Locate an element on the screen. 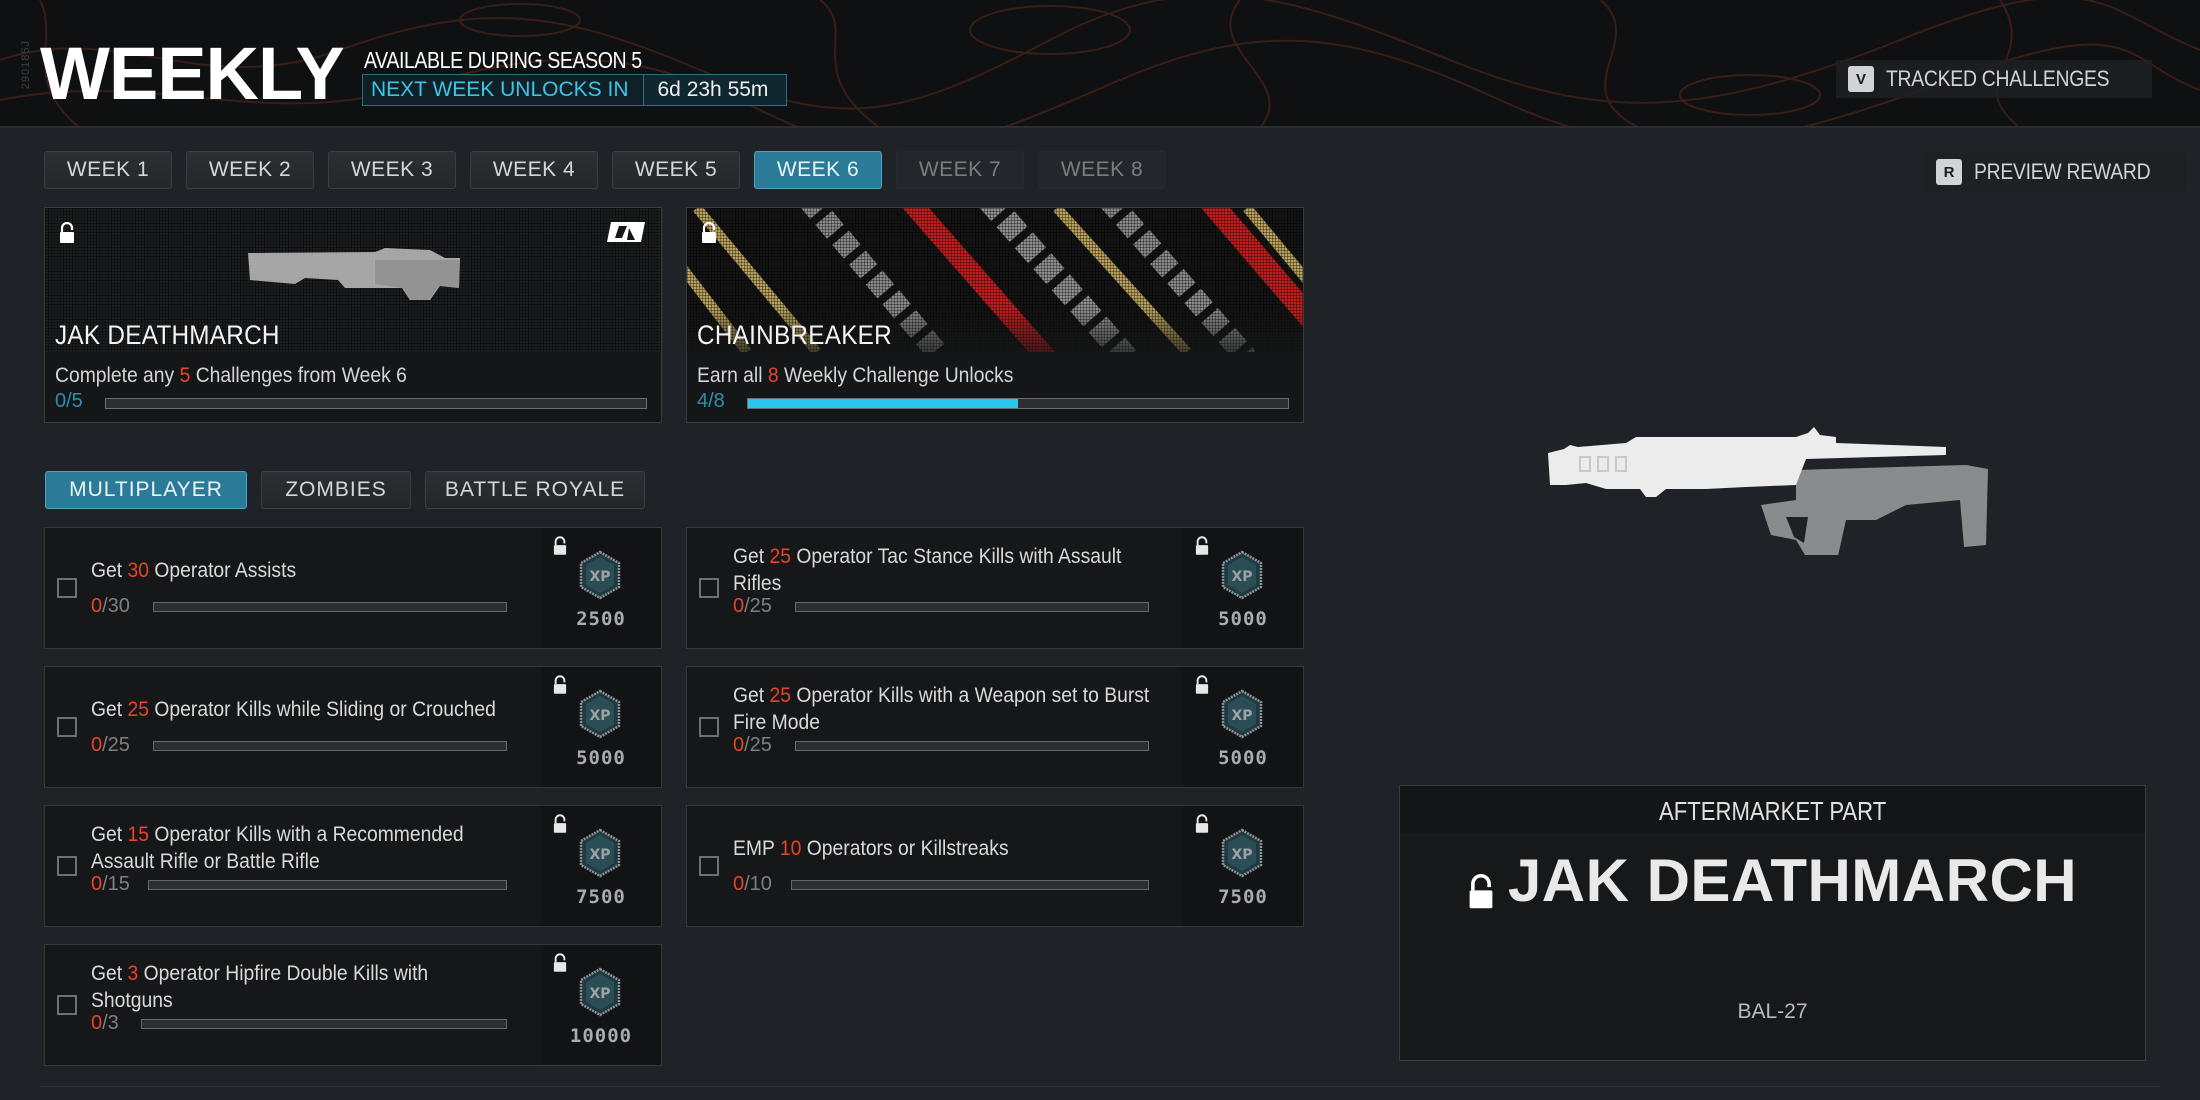 The width and height of the screenshot is (2200, 1100). challenge-progress-text: 0/10 is located at coordinates (752, 884).